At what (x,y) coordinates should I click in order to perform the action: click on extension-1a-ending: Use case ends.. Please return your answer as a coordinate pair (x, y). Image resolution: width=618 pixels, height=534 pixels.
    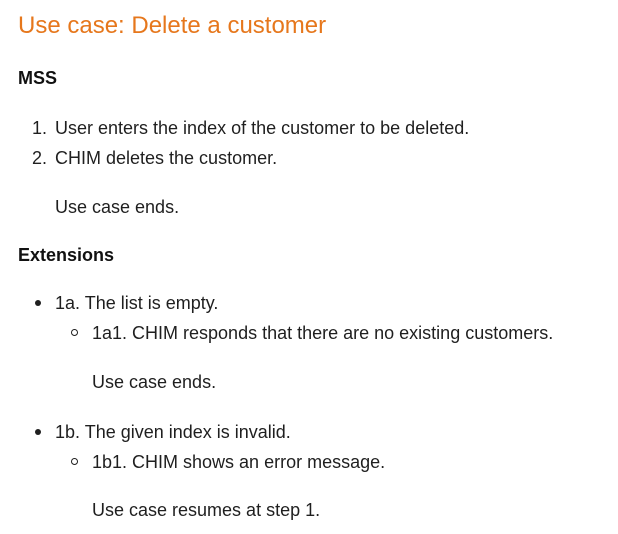
    Looking at the image, I should click on (154, 382).